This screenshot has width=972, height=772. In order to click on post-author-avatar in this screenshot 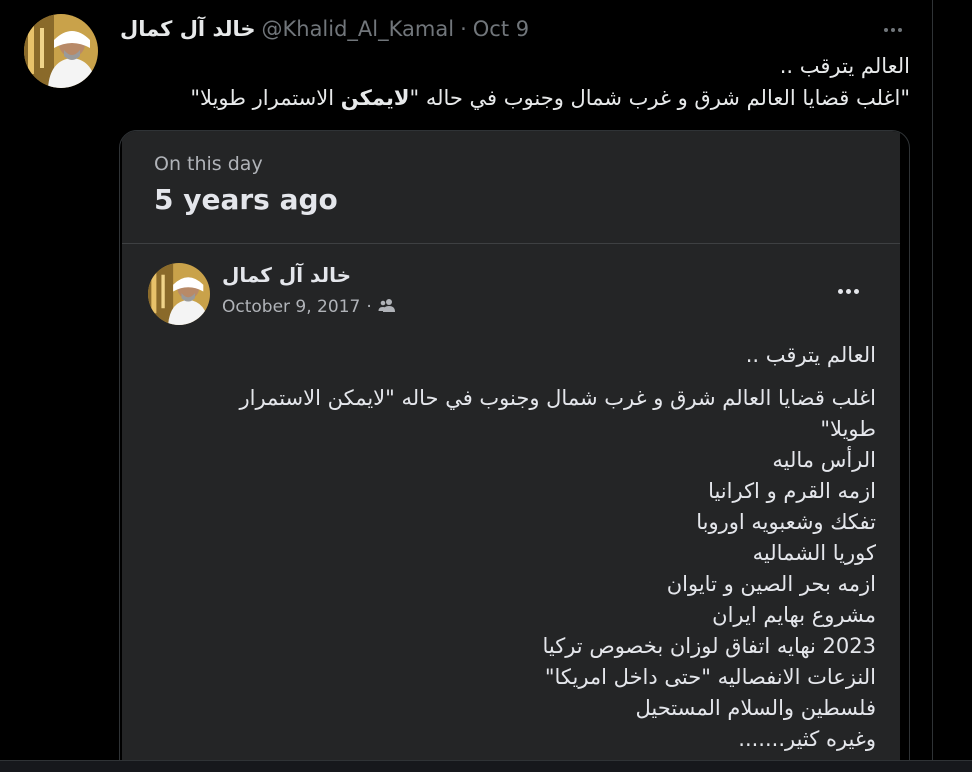, I will do `click(179, 294)`.